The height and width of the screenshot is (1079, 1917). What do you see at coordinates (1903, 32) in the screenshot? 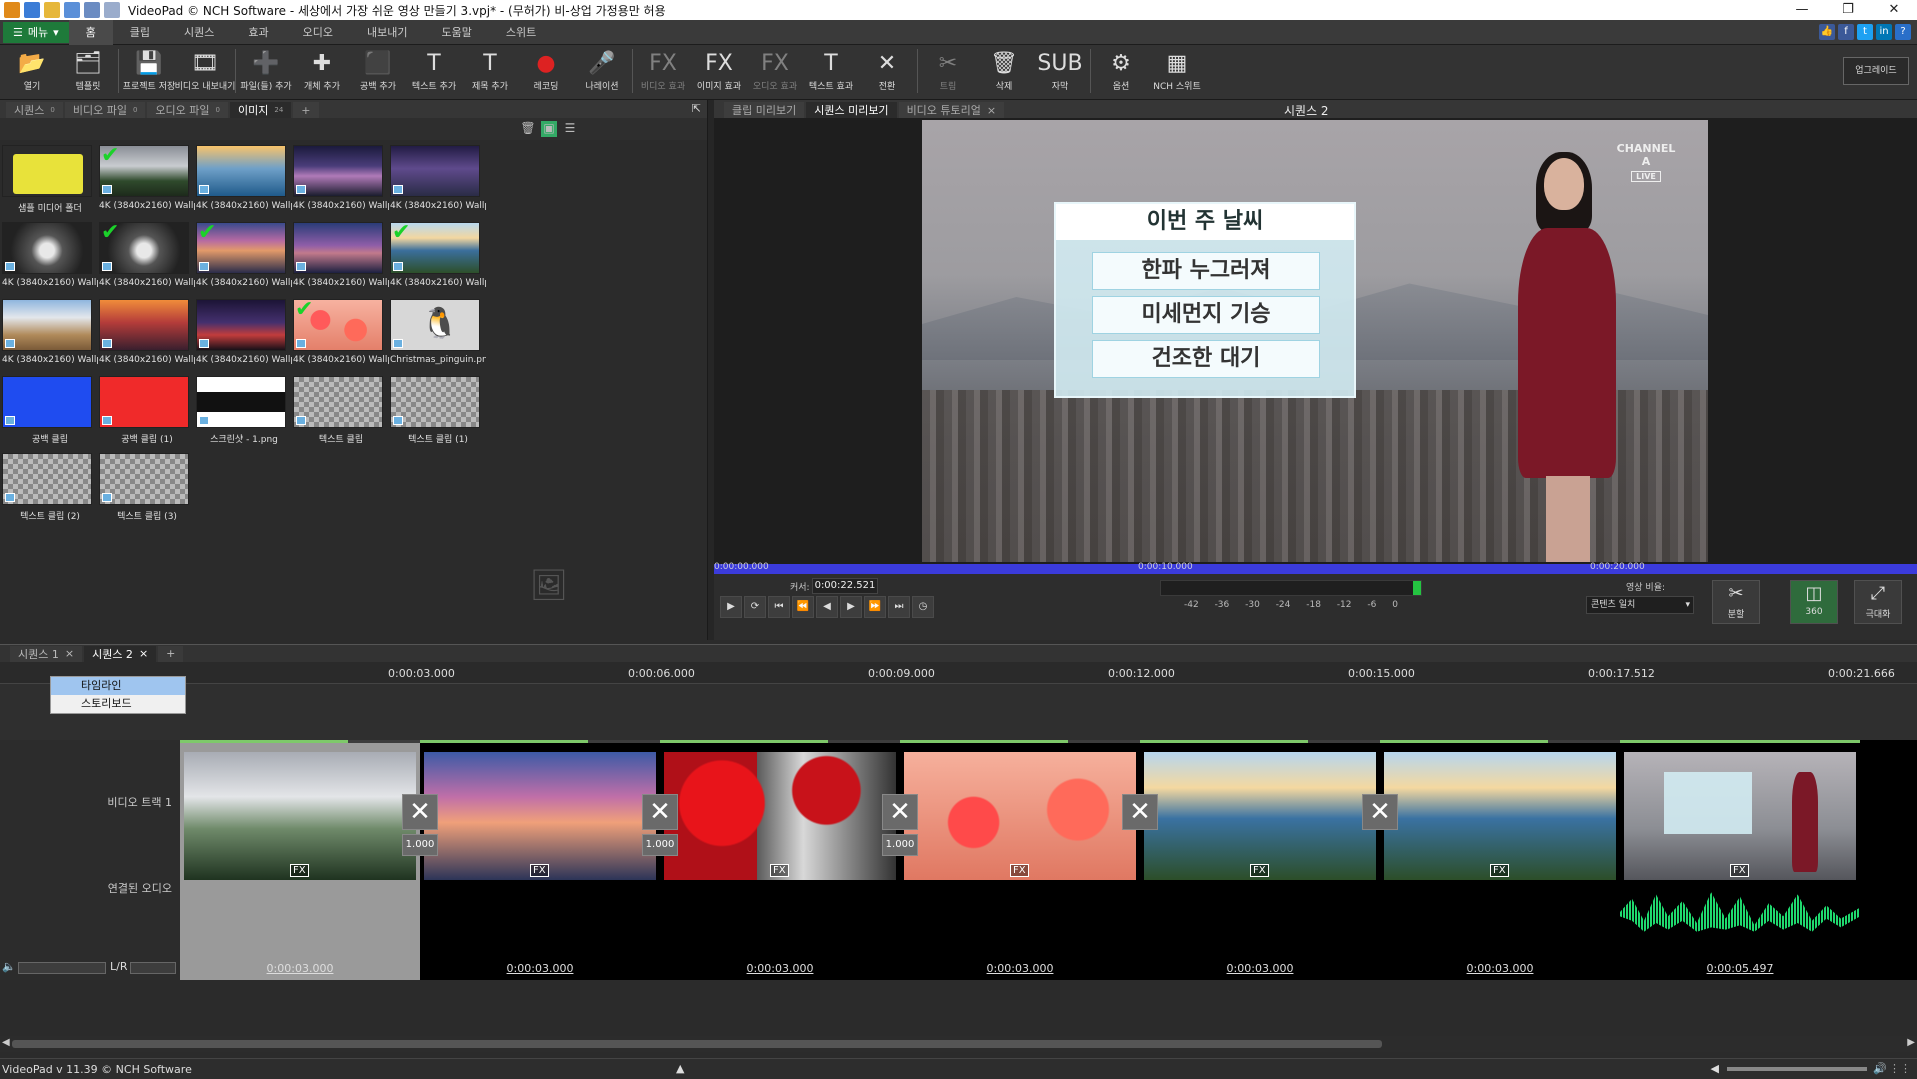
I see `help-icon: ?` at bounding box center [1903, 32].